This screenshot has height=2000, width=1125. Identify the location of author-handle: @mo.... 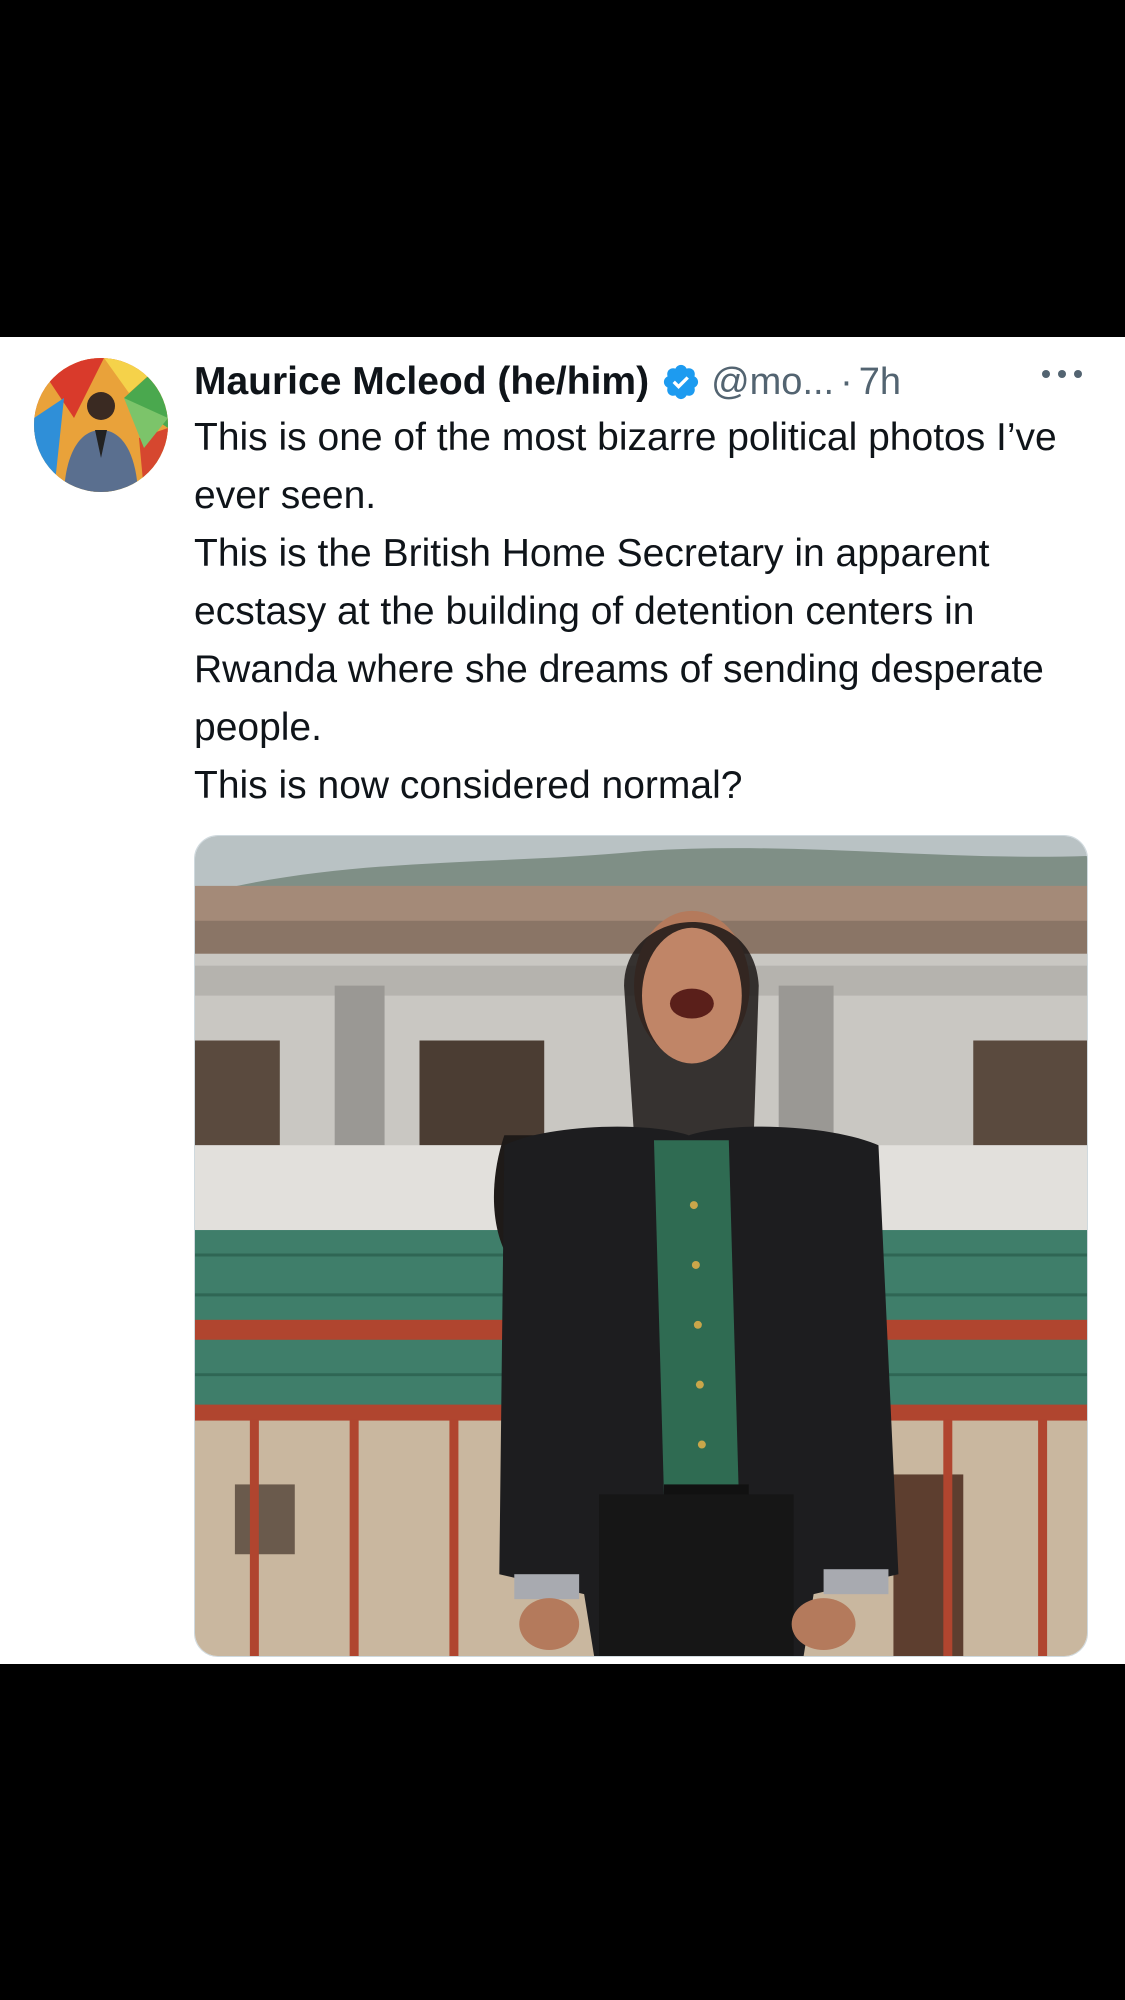
(772, 382).